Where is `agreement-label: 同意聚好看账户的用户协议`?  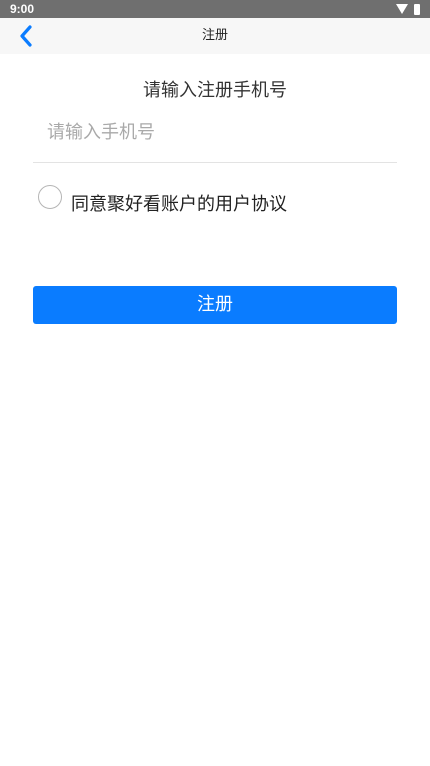
agreement-label: 同意聚好看账户的用户协议 is located at coordinates (179, 205).